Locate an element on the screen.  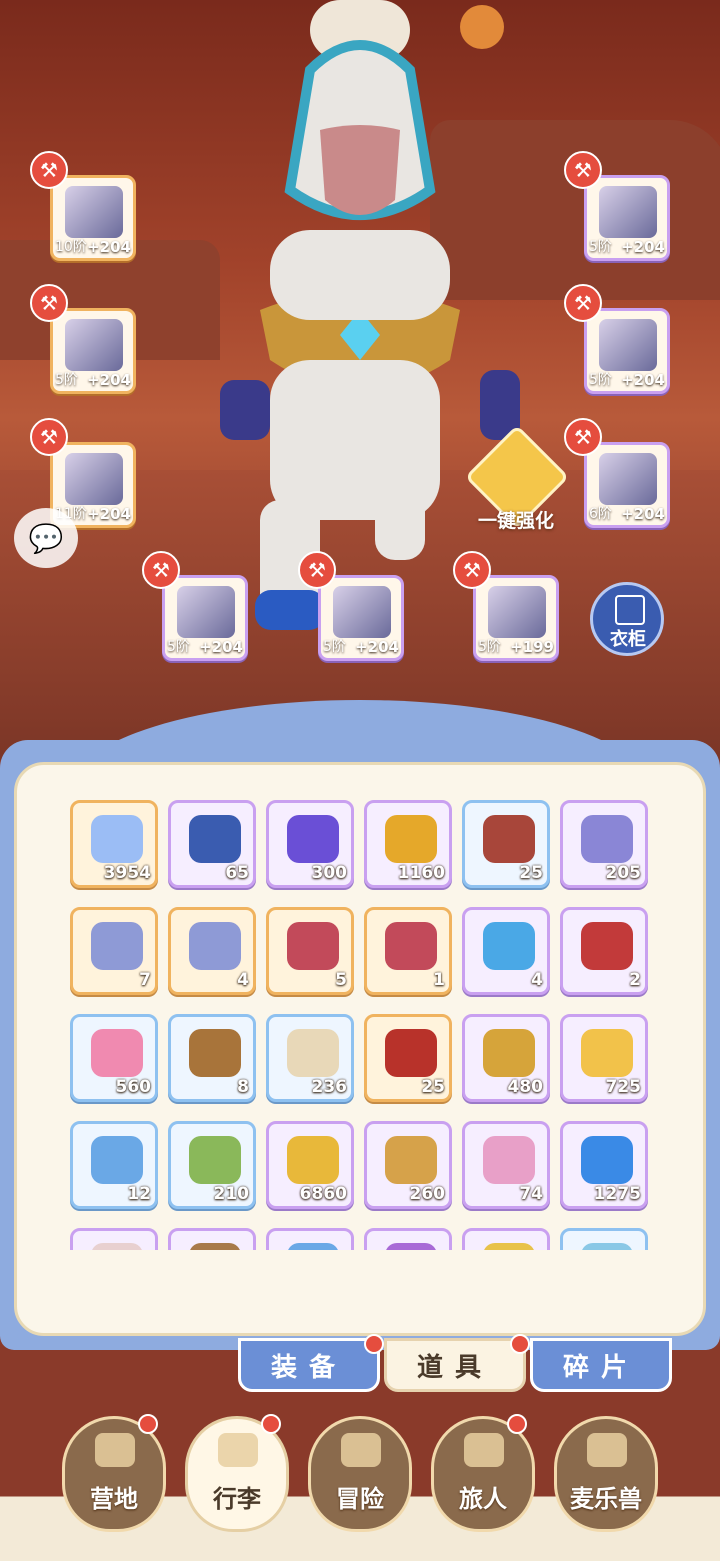
traveler-icon is located at coordinates (484, 1450).